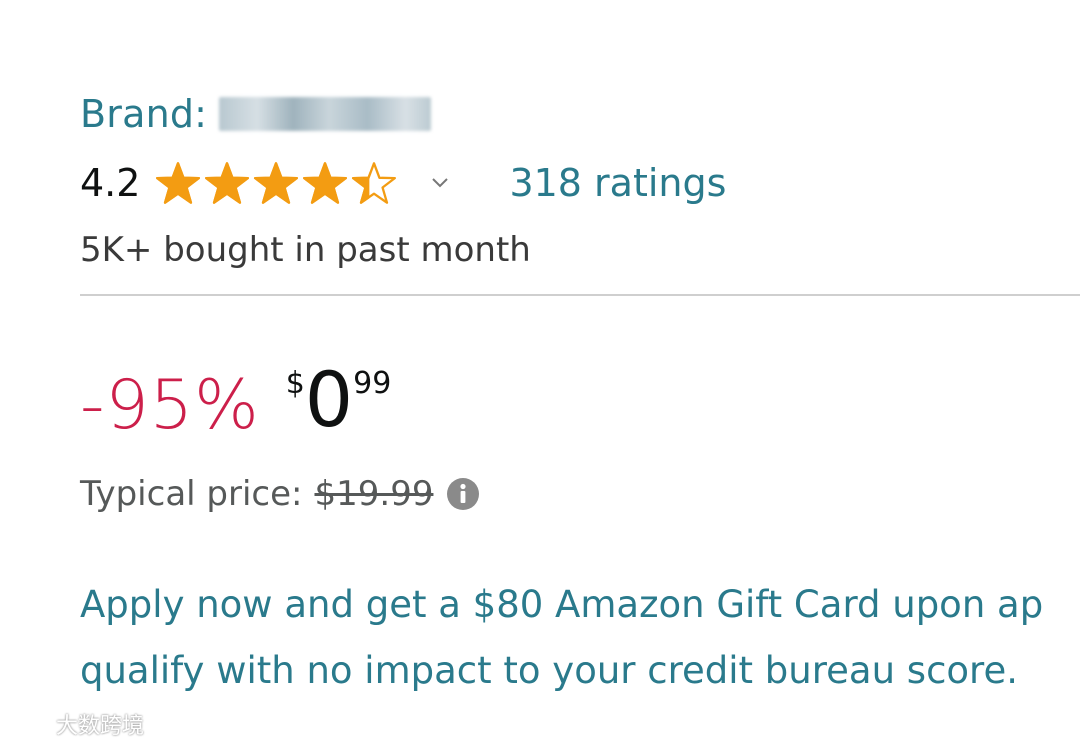  I want to click on watermark-logo-icon, so click(30, 724).